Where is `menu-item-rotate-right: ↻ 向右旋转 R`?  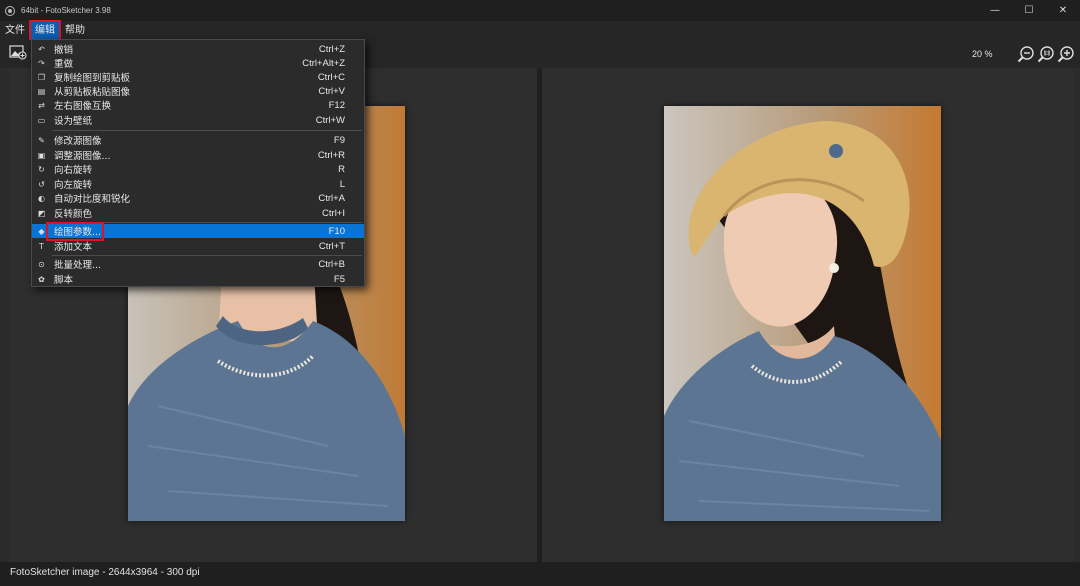
menu-item-rotate-right: ↻ 向右旋转 R is located at coordinates (198, 169).